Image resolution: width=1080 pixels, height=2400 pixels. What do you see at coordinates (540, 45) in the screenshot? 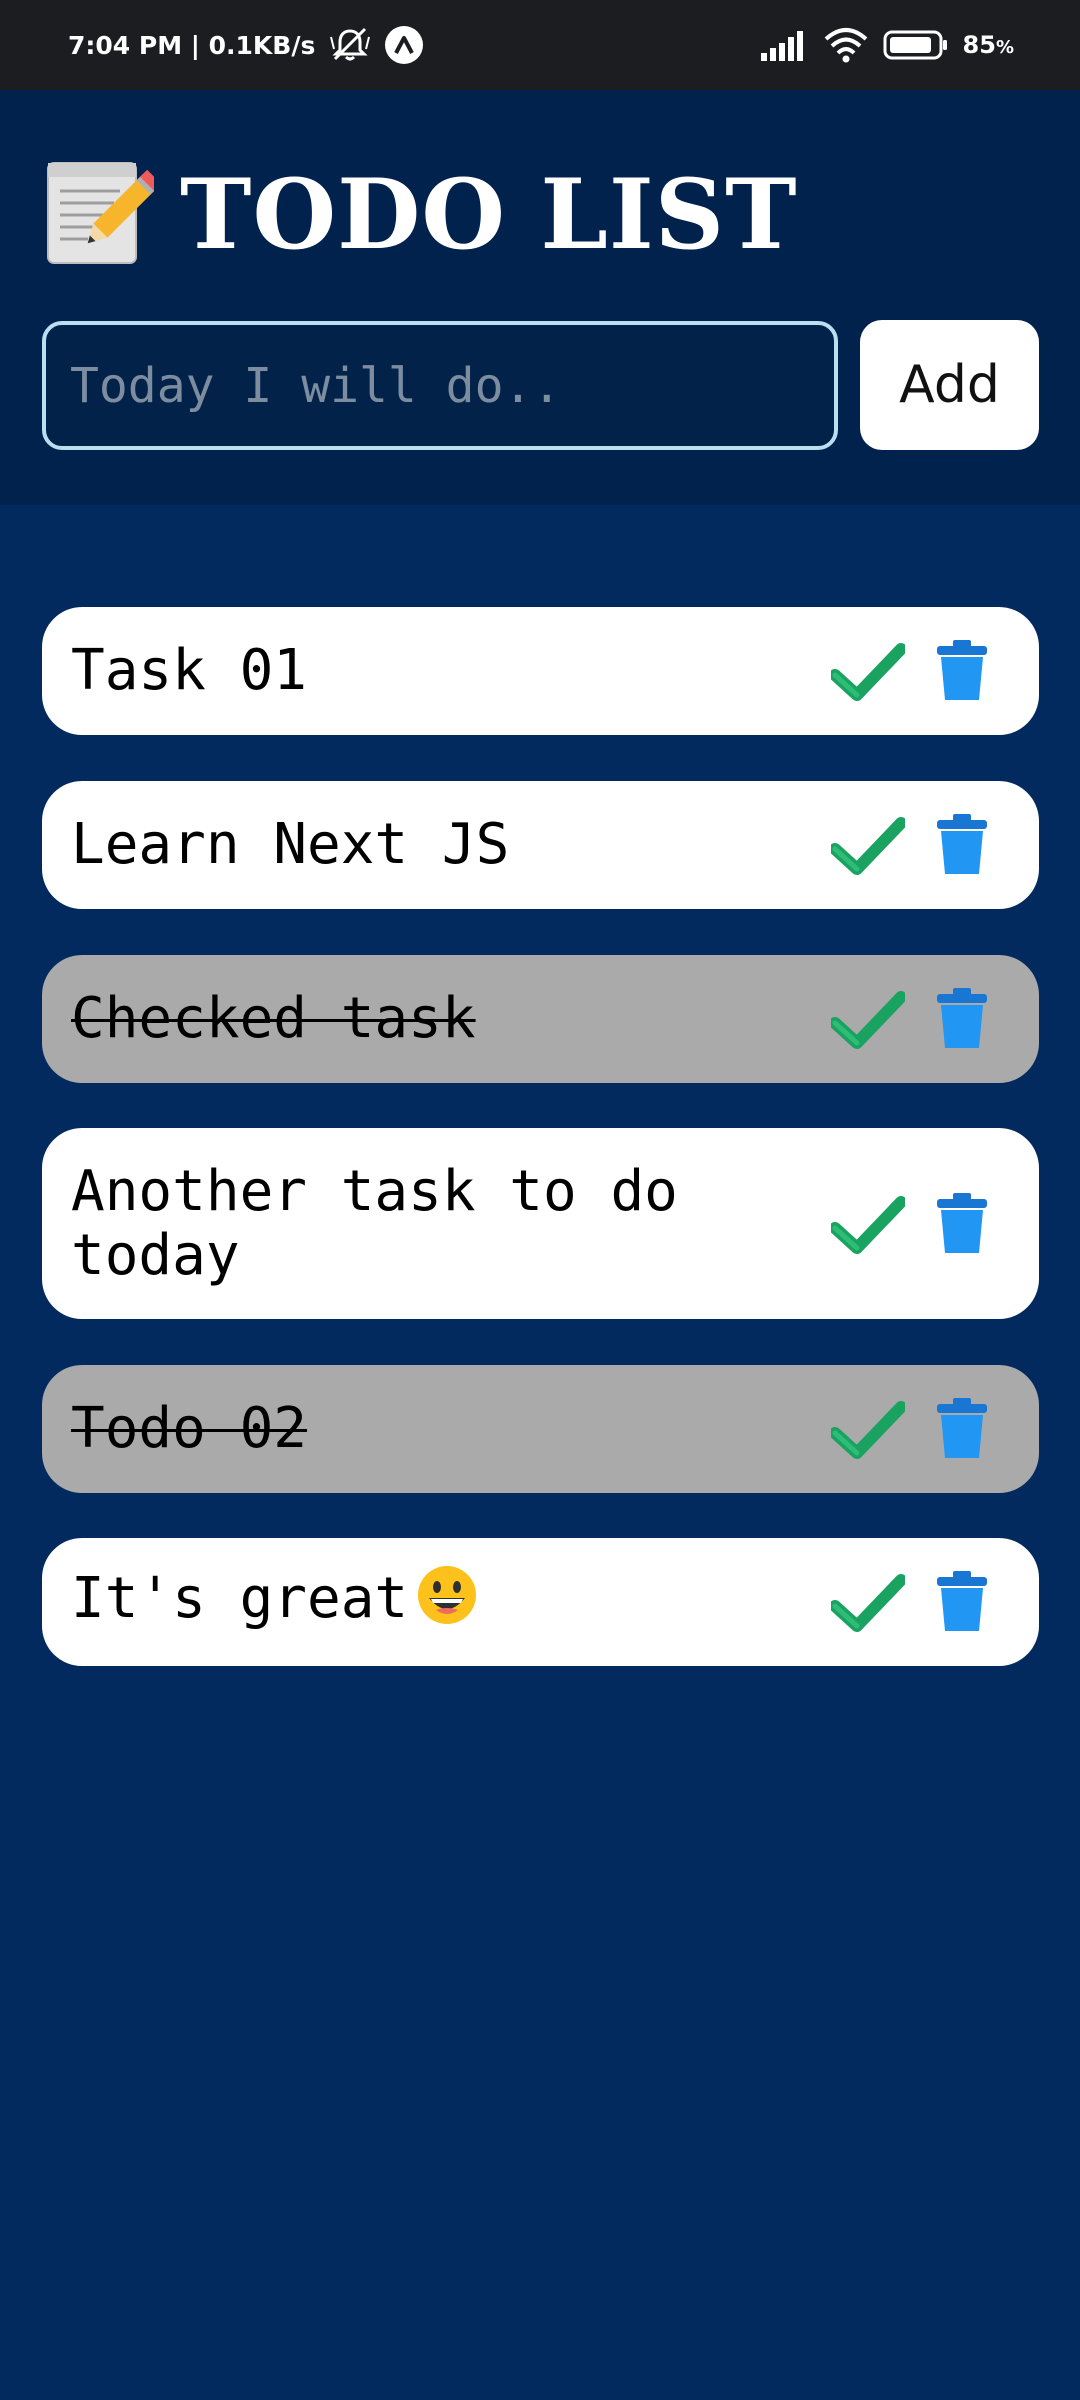
I see `status-bar: 7:04 PM | 0.1KB/s 85%` at bounding box center [540, 45].